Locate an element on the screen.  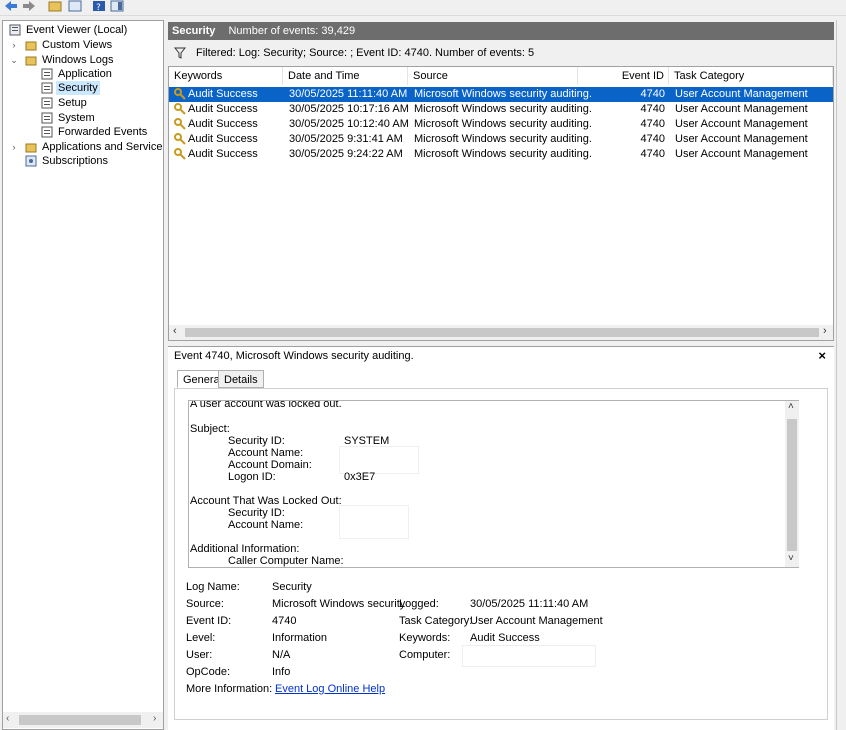
event-log-online-help-link: Event Log Online Help is located at coordinates (330, 689).